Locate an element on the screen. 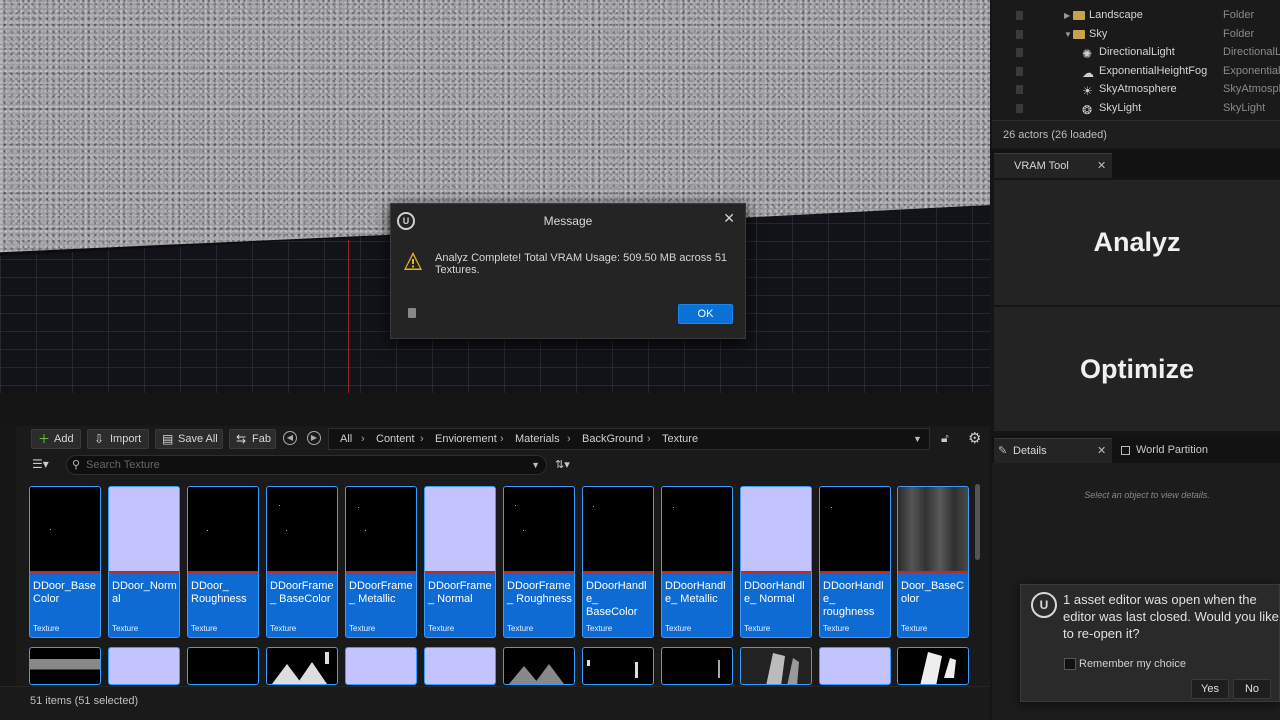 This screenshot has height=720, width=1280. analyz-button: Analyz is located at coordinates (1137, 242).